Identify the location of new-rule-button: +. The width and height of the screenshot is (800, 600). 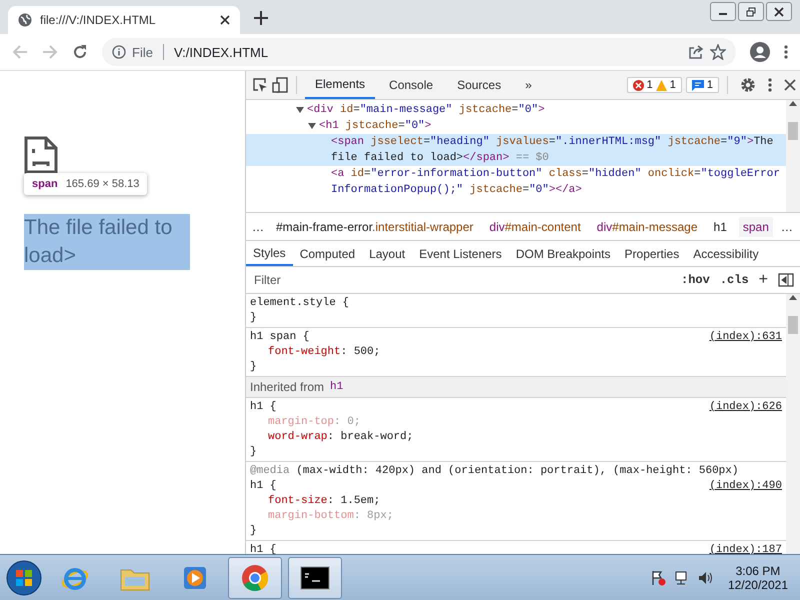
(763, 280).